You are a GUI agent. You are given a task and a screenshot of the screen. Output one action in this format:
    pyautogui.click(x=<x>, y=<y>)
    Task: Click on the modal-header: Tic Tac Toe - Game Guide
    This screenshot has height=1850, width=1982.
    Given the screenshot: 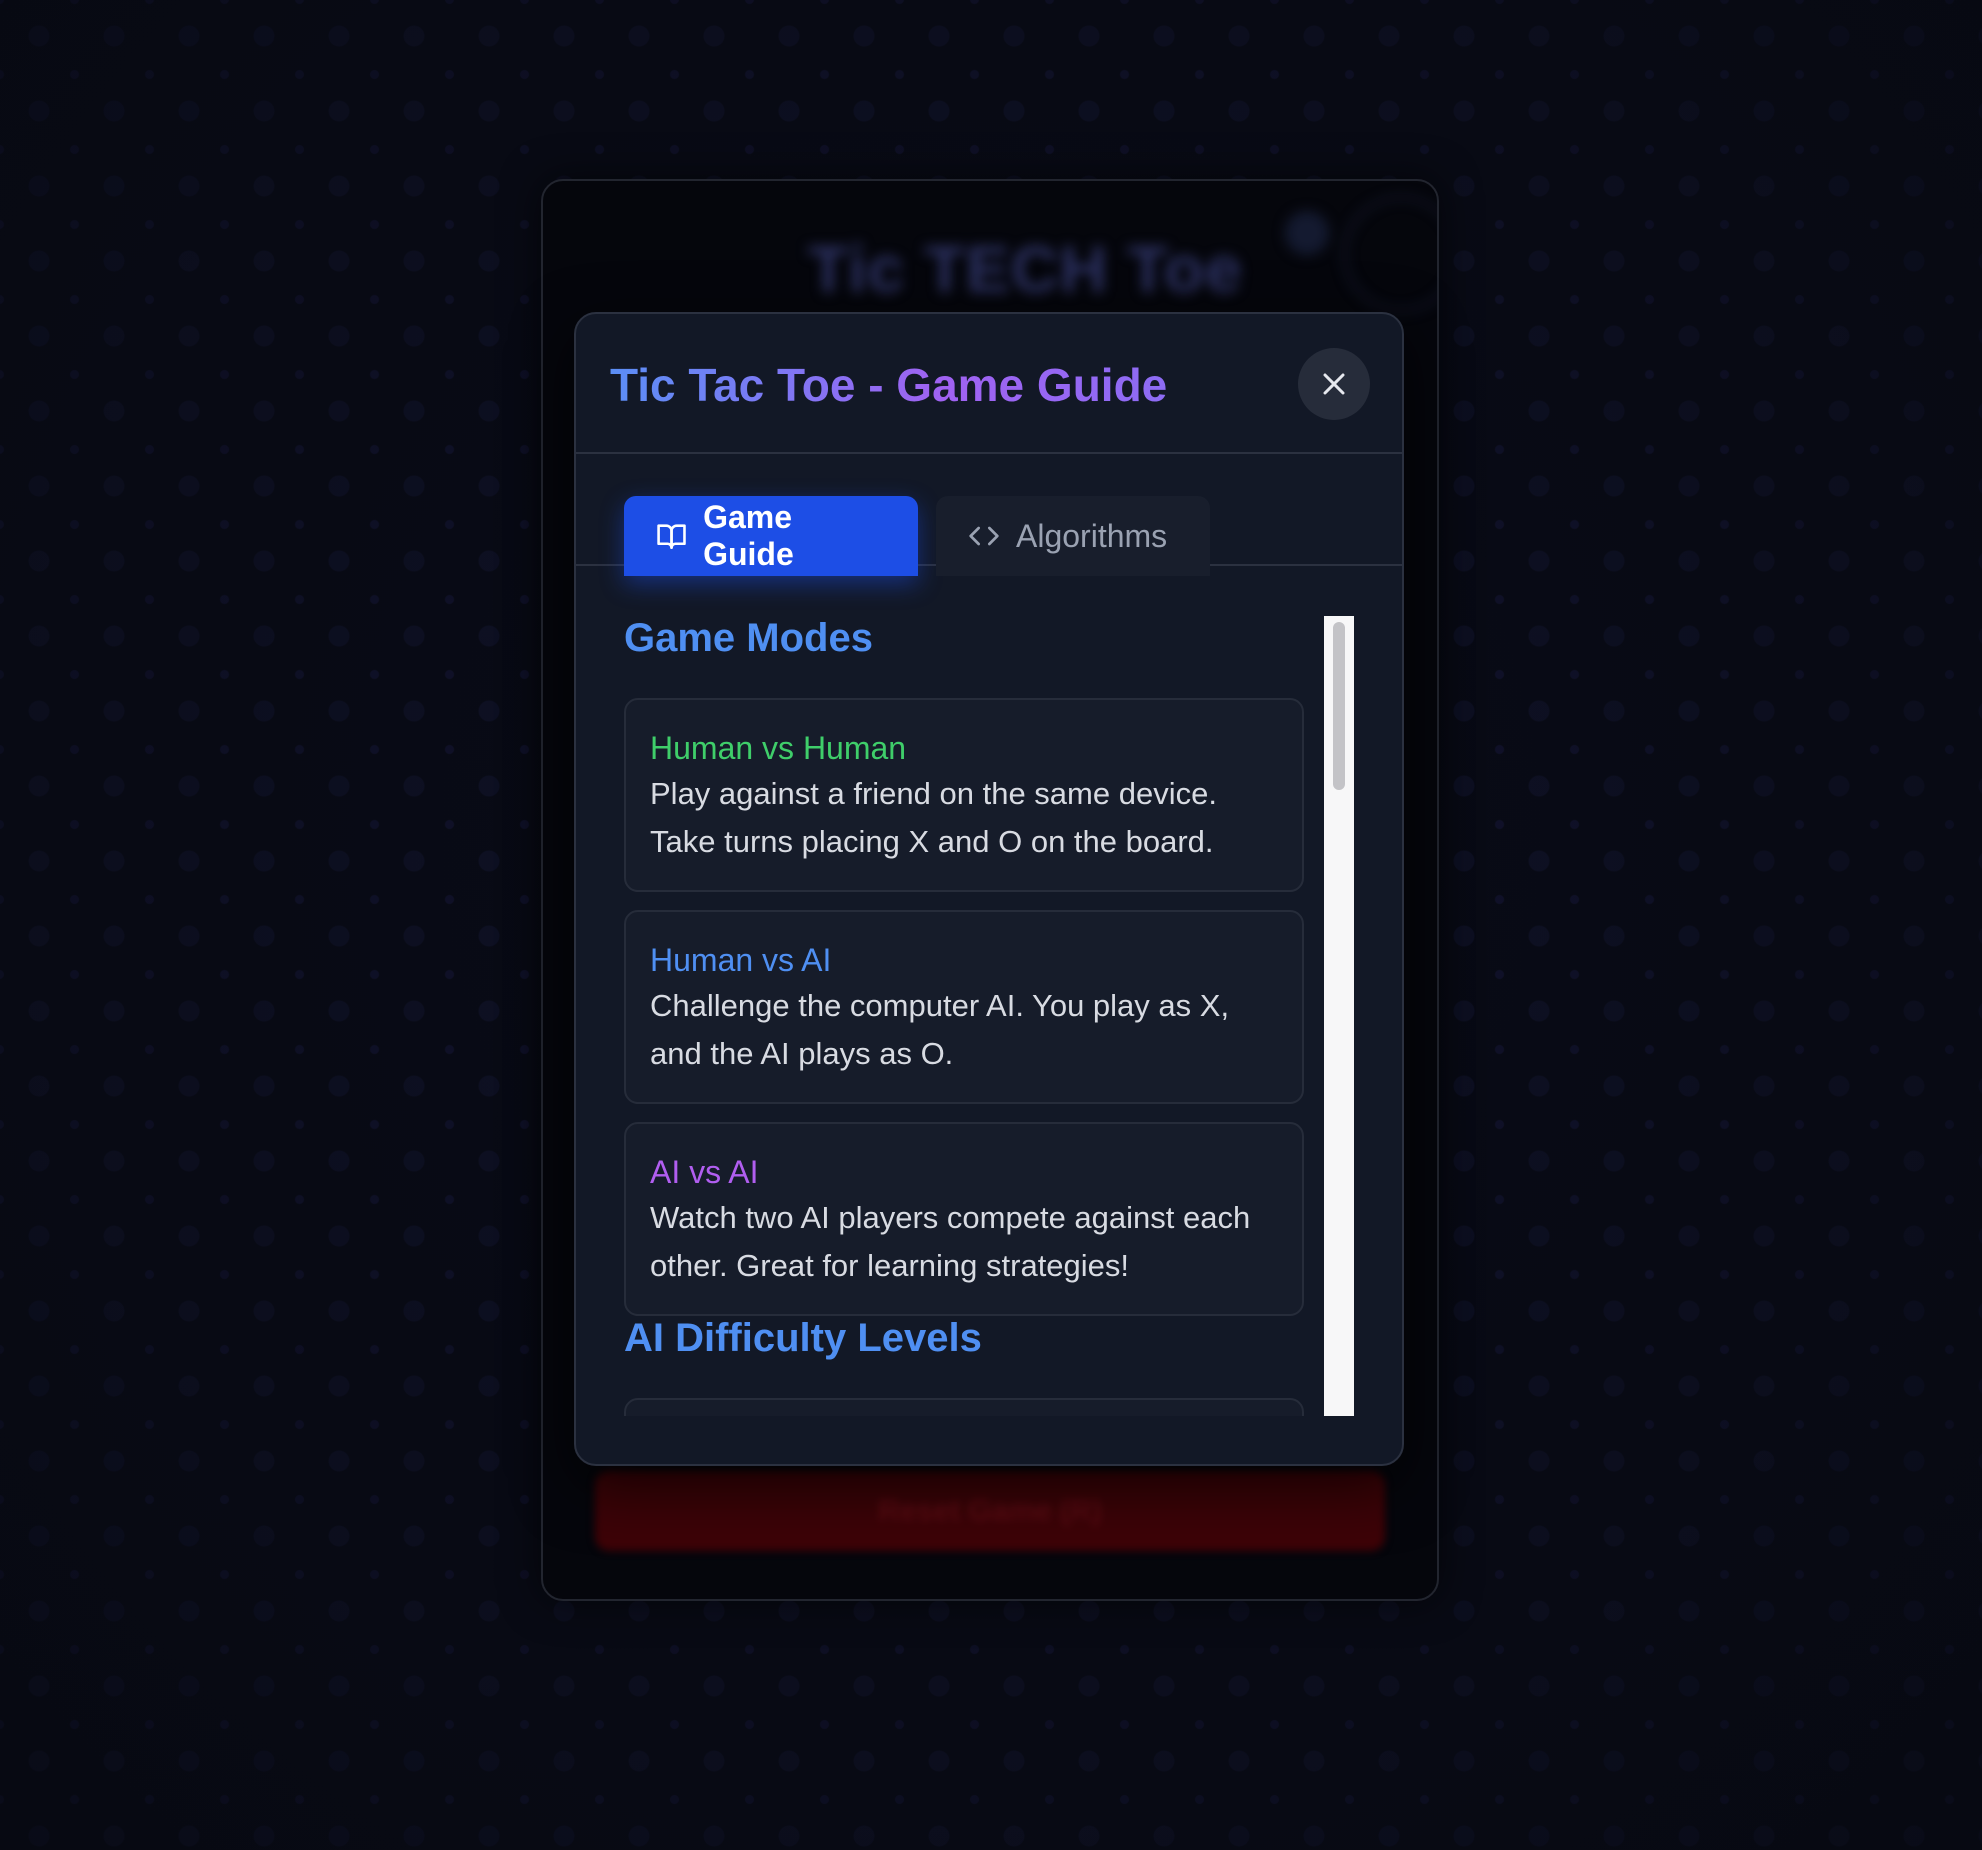 What is the action you would take?
    pyautogui.click(x=989, y=384)
    